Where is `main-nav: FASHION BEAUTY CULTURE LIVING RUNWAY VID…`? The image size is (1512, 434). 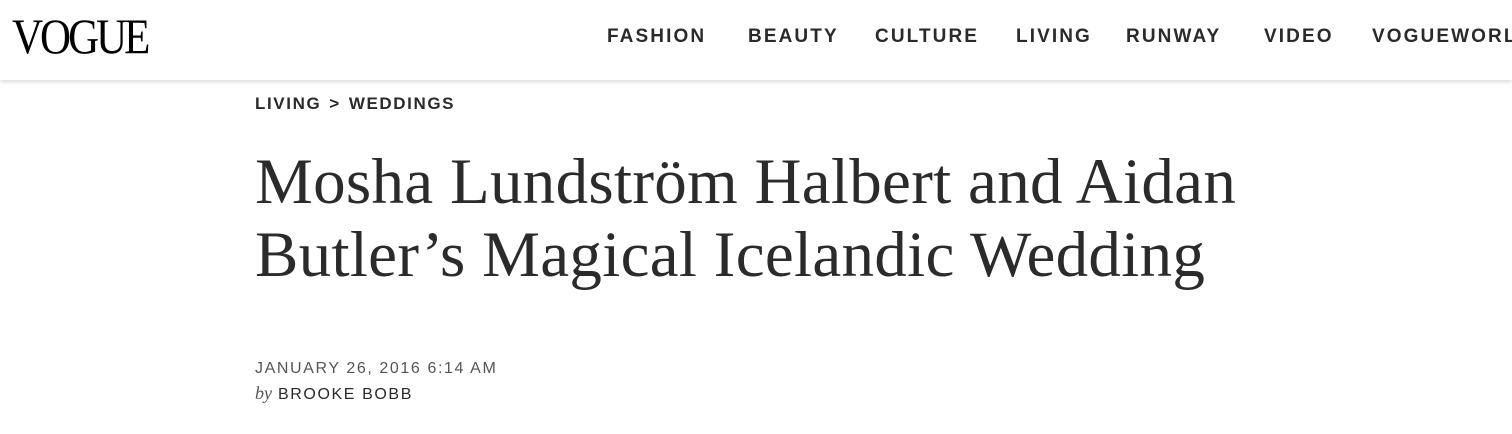
main-nav: FASHION BEAUTY CULTURE LIVING RUNWAY VID… is located at coordinates (756, 37).